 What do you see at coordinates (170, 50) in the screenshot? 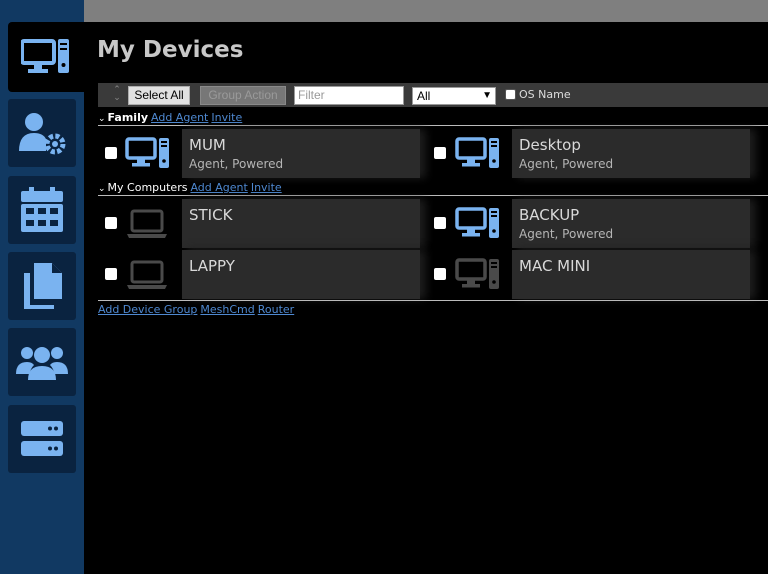
I see `page-title: My Devices` at bounding box center [170, 50].